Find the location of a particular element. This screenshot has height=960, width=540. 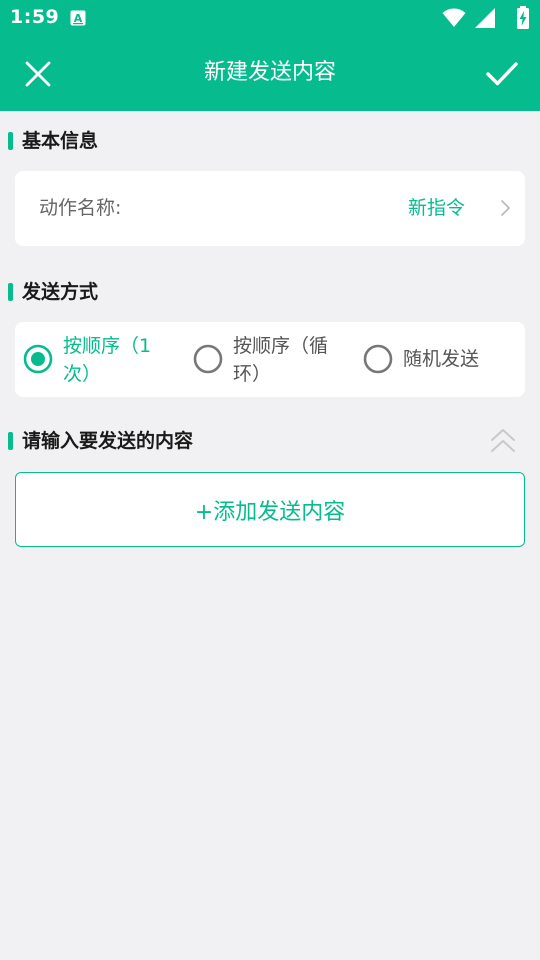

radio-label: 按顺序（1次） is located at coordinates (107, 360).